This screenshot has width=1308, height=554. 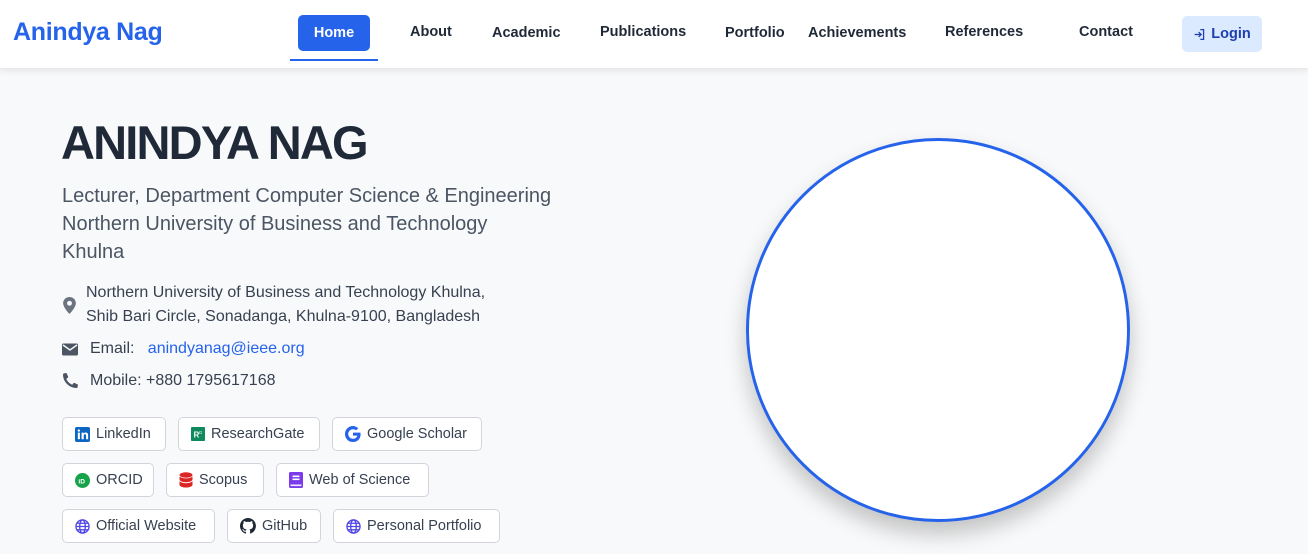 I want to click on login-icon, so click(x=1199, y=34).